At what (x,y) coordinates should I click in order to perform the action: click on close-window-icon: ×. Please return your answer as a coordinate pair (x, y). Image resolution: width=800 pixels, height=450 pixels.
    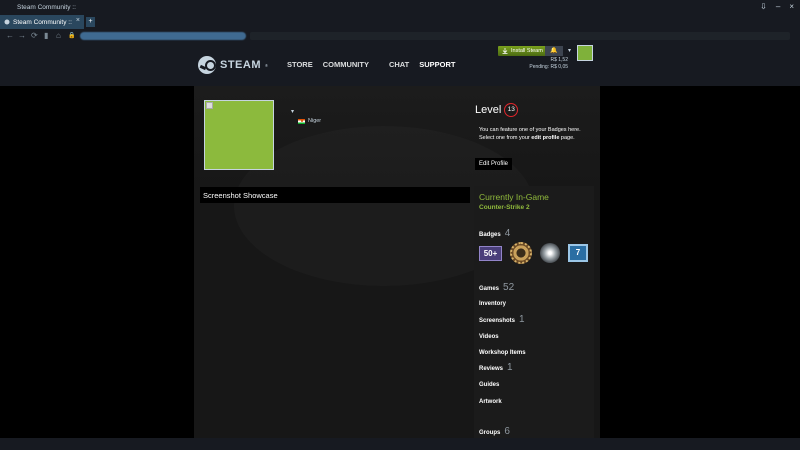
    Looking at the image, I should click on (791, 7).